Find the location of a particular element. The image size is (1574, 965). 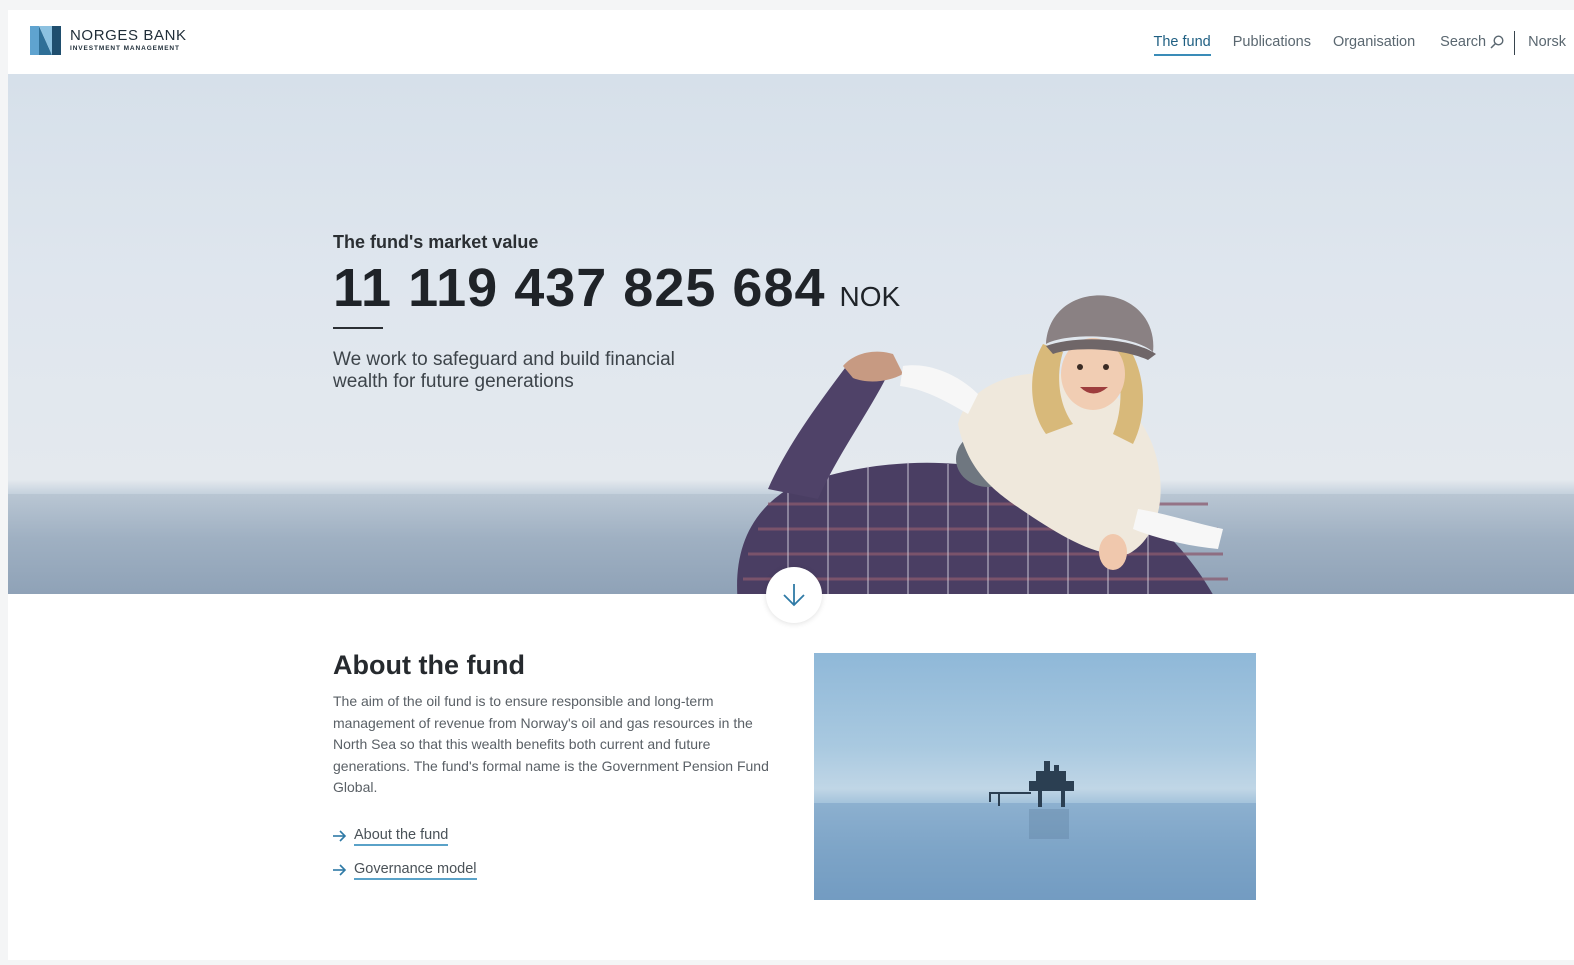

nav-divider is located at coordinates (1515, 43).